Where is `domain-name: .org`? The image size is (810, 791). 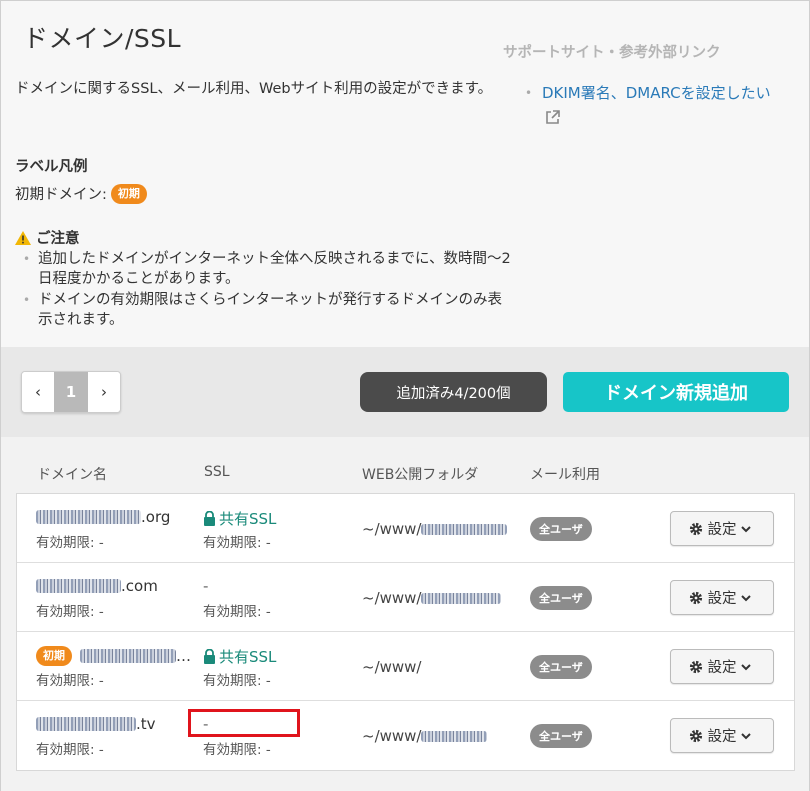
domain-name: .org is located at coordinates (103, 517).